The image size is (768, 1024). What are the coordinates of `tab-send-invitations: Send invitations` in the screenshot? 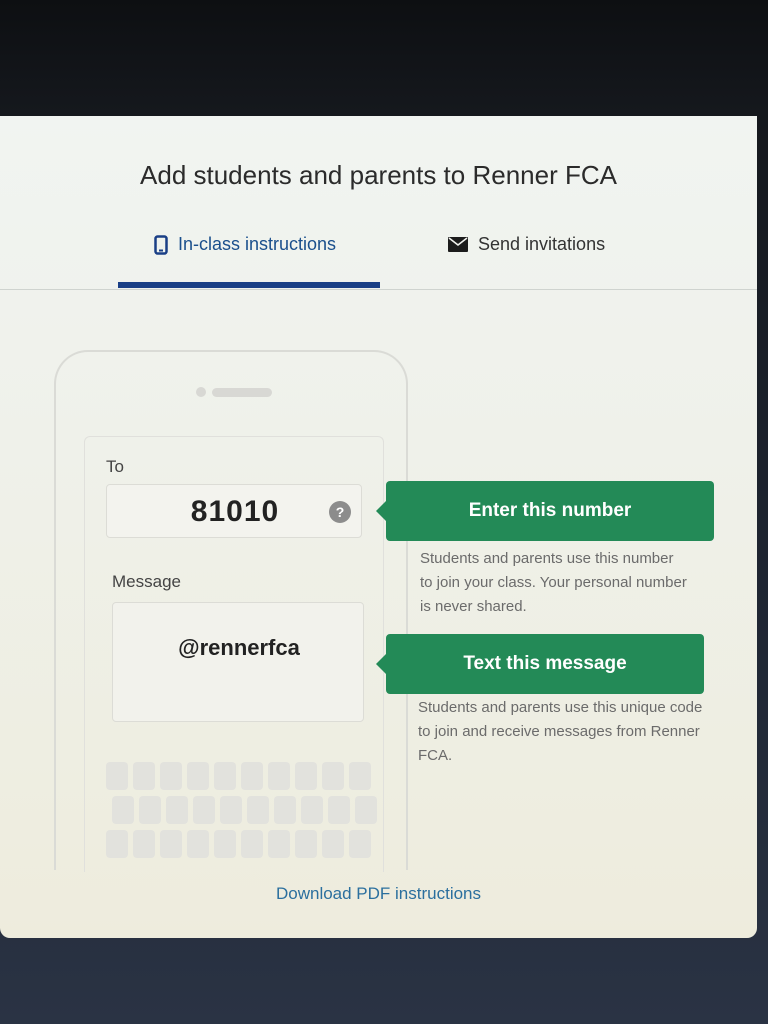 It's located at (526, 244).